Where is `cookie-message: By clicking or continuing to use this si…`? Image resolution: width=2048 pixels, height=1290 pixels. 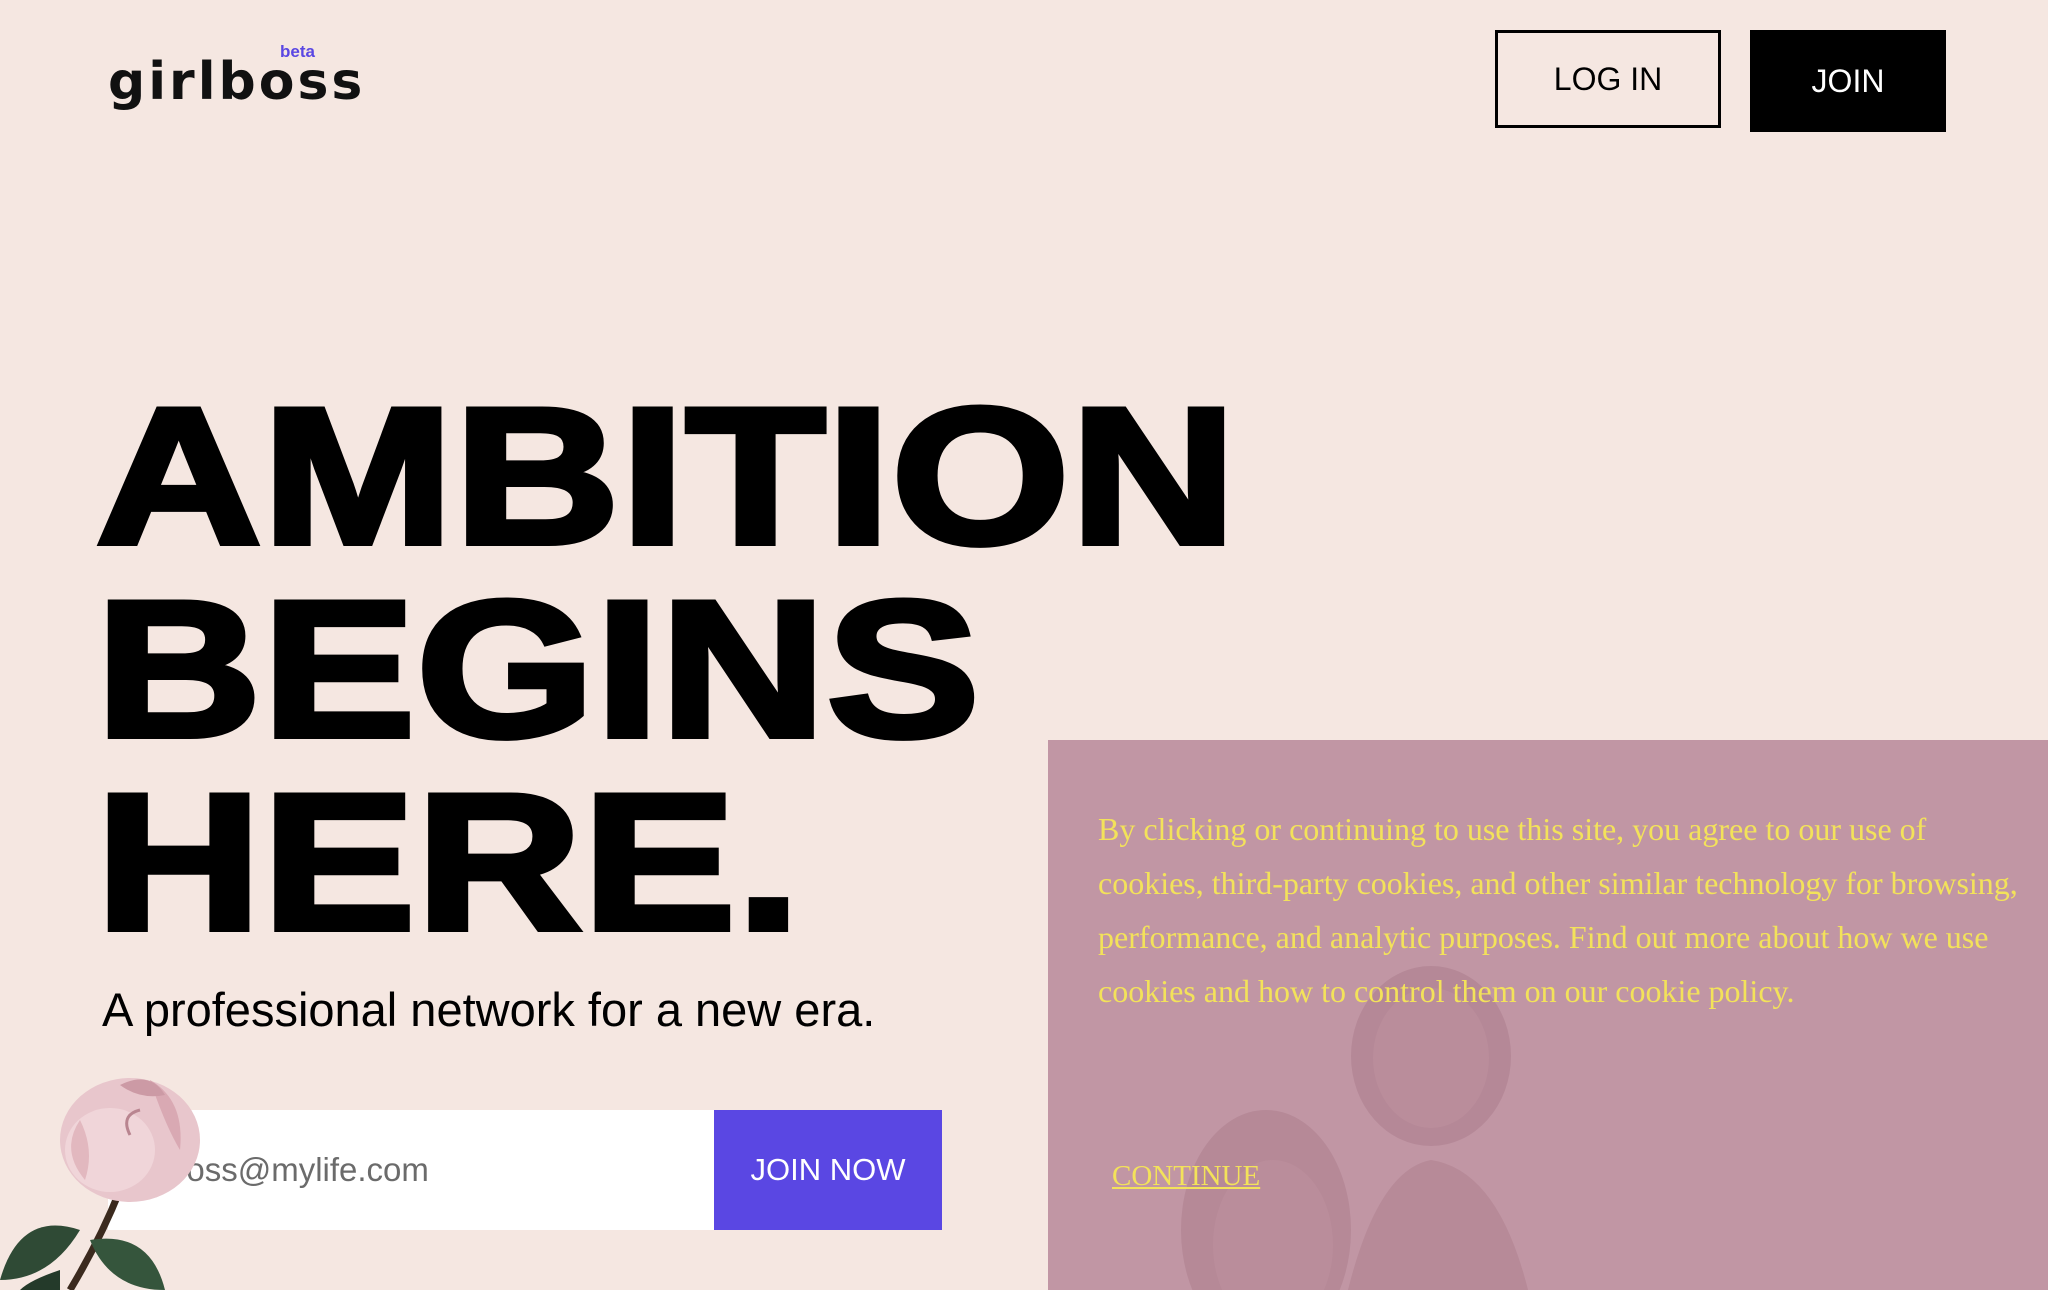 cookie-message: By clicking or continuing to use this si… is located at coordinates (1558, 910).